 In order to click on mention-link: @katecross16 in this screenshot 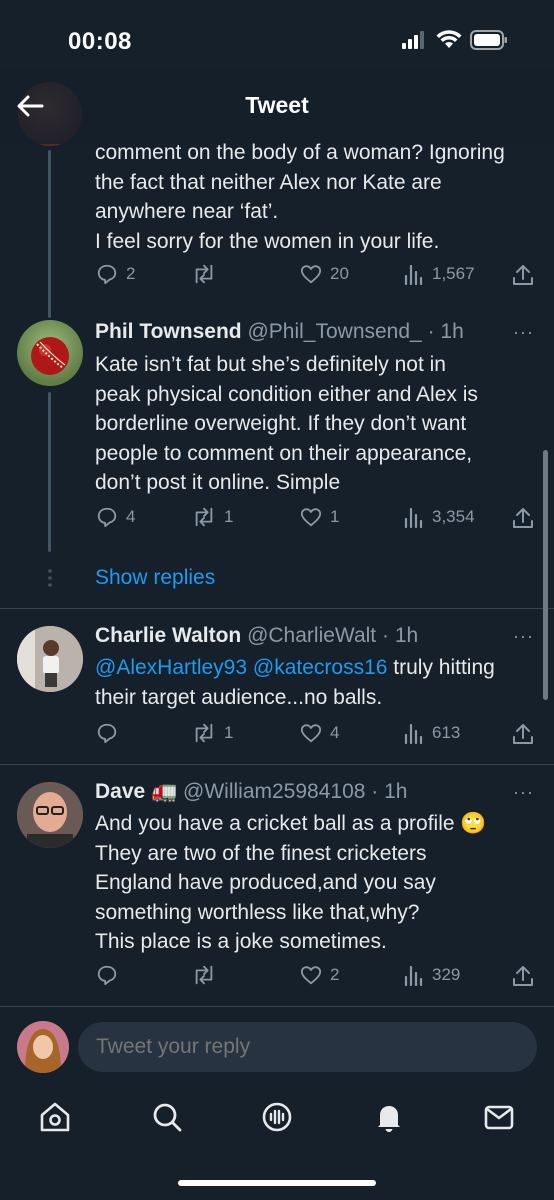, I will do `click(320, 667)`.